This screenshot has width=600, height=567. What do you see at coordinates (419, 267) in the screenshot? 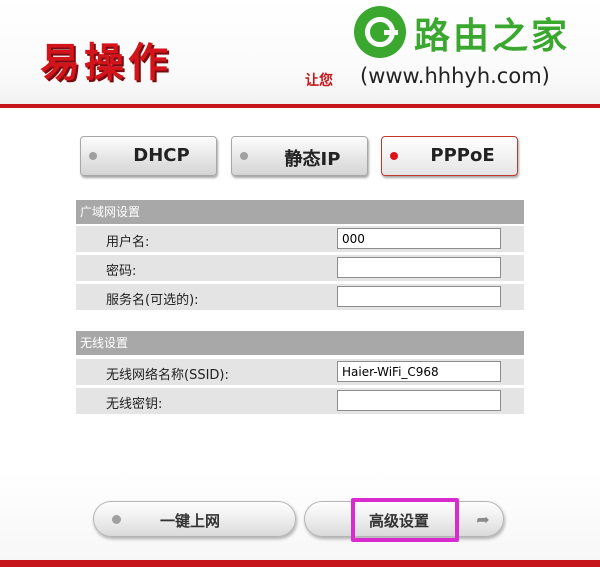
I see `password-input` at bounding box center [419, 267].